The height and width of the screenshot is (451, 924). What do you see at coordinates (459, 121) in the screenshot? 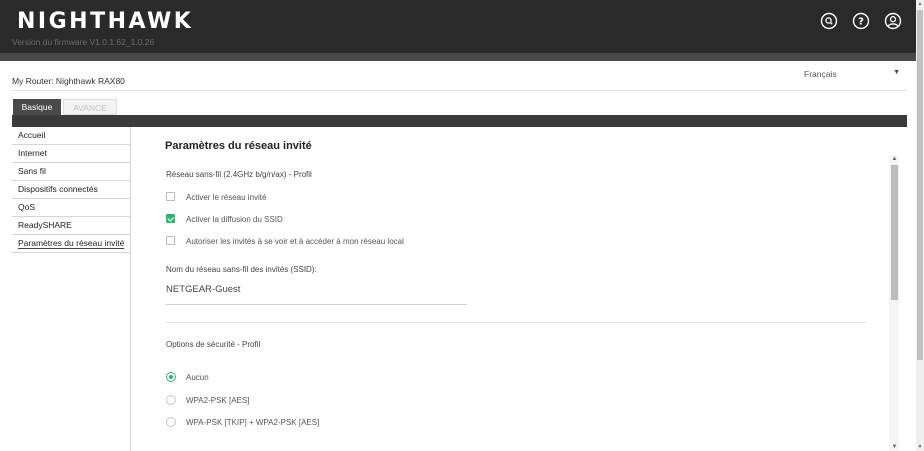
I see `tab-bar` at bounding box center [459, 121].